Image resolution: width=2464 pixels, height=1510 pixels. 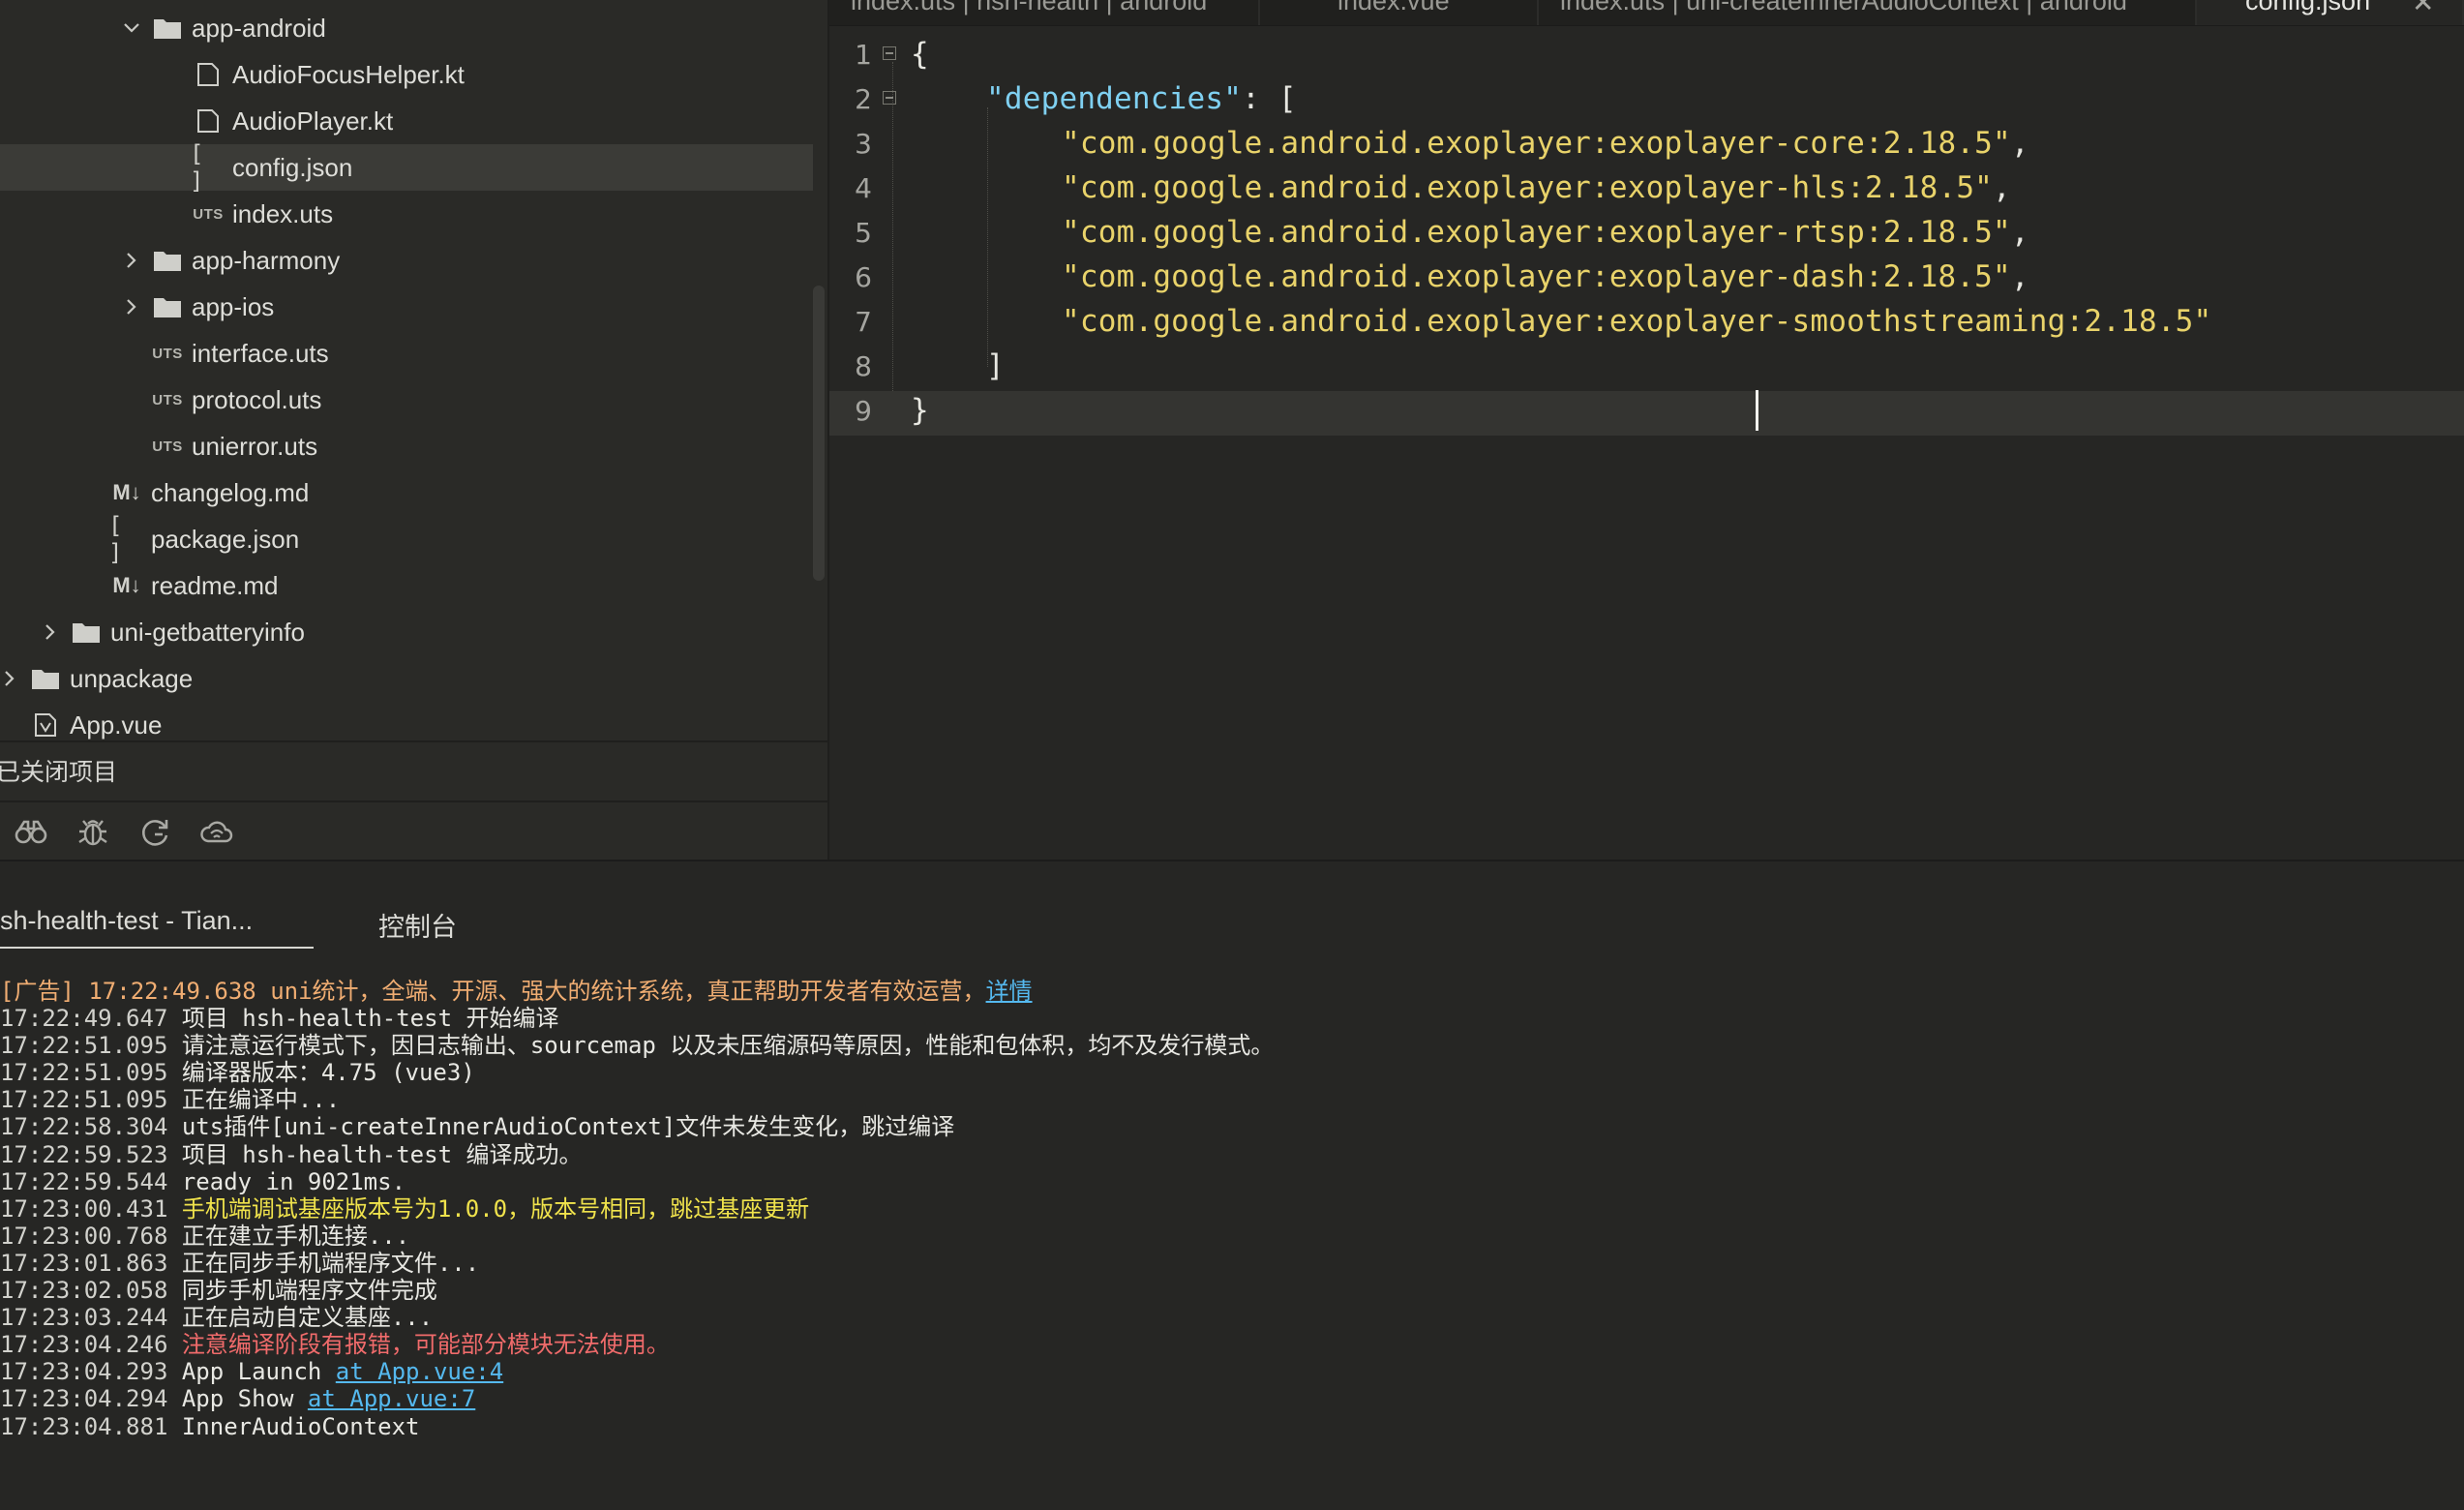 What do you see at coordinates (406, 400) in the screenshot?
I see `tree-item-protocol-uts: UTS protocol.uts` at bounding box center [406, 400].